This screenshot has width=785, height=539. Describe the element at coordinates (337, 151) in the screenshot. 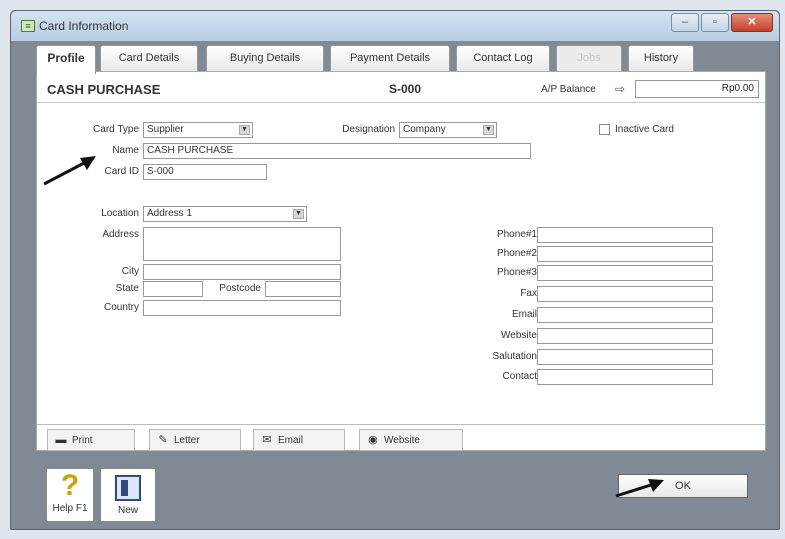

I see `name-field: CASH PURCHASE` at that location.